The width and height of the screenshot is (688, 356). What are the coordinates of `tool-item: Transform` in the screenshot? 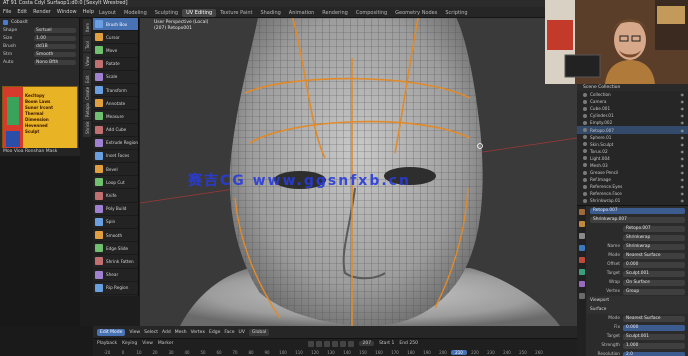 It's located at (115, 91).